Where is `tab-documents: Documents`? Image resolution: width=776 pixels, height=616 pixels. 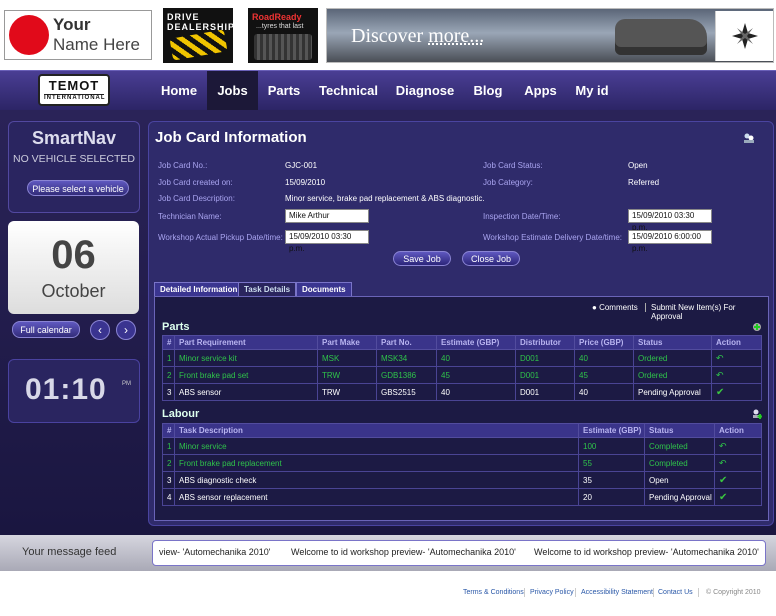 tab-documents: Documents is located at coordinates (324, 289).